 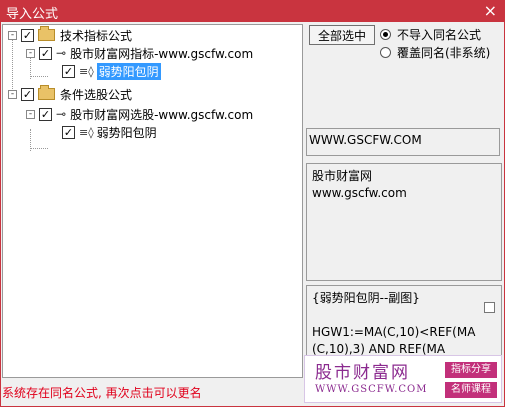 I want to click on radio-skip-duplicates: 不导入同名公式, so click(x=430, y=34).